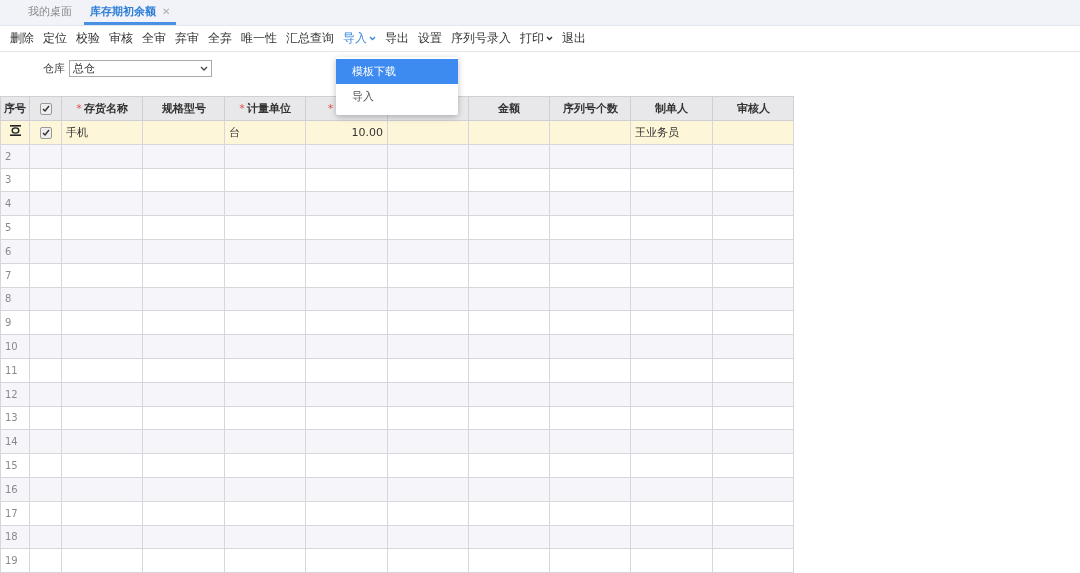 This screenshot has height=573, width=1080. Describe the element at coordinates (11, 561) in the screenshot. I see `row-number: 19` at that location.